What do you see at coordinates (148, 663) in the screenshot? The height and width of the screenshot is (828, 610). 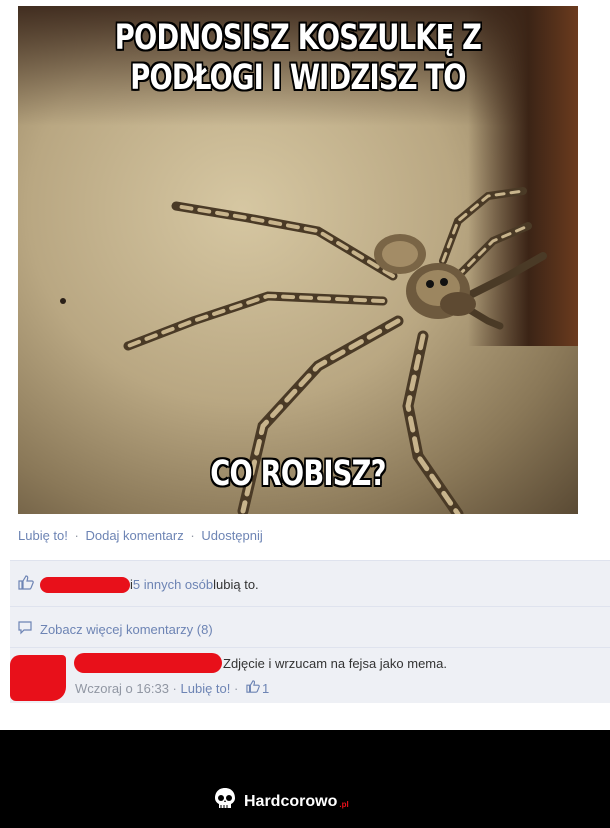 I see `redacted-commenter-name` at bounding box center [148, 663].